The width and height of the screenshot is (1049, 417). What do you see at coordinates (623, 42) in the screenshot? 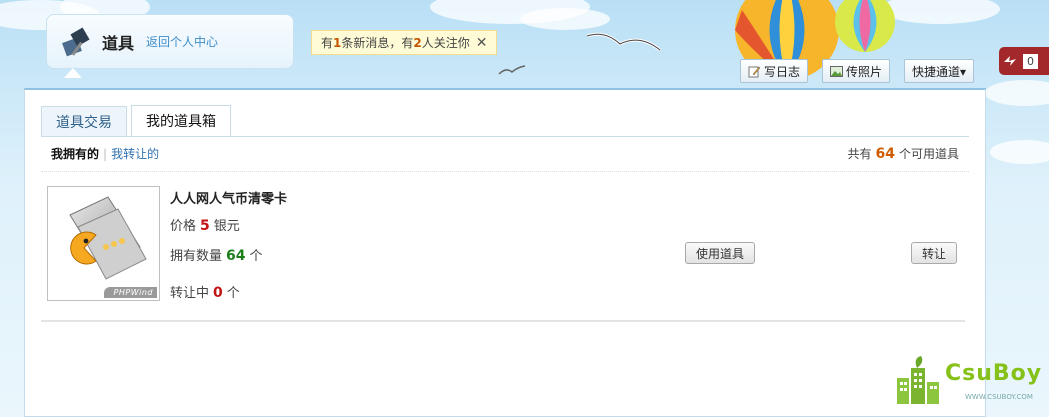
I see `seagull-decoration` at bounding box center [623, 42].